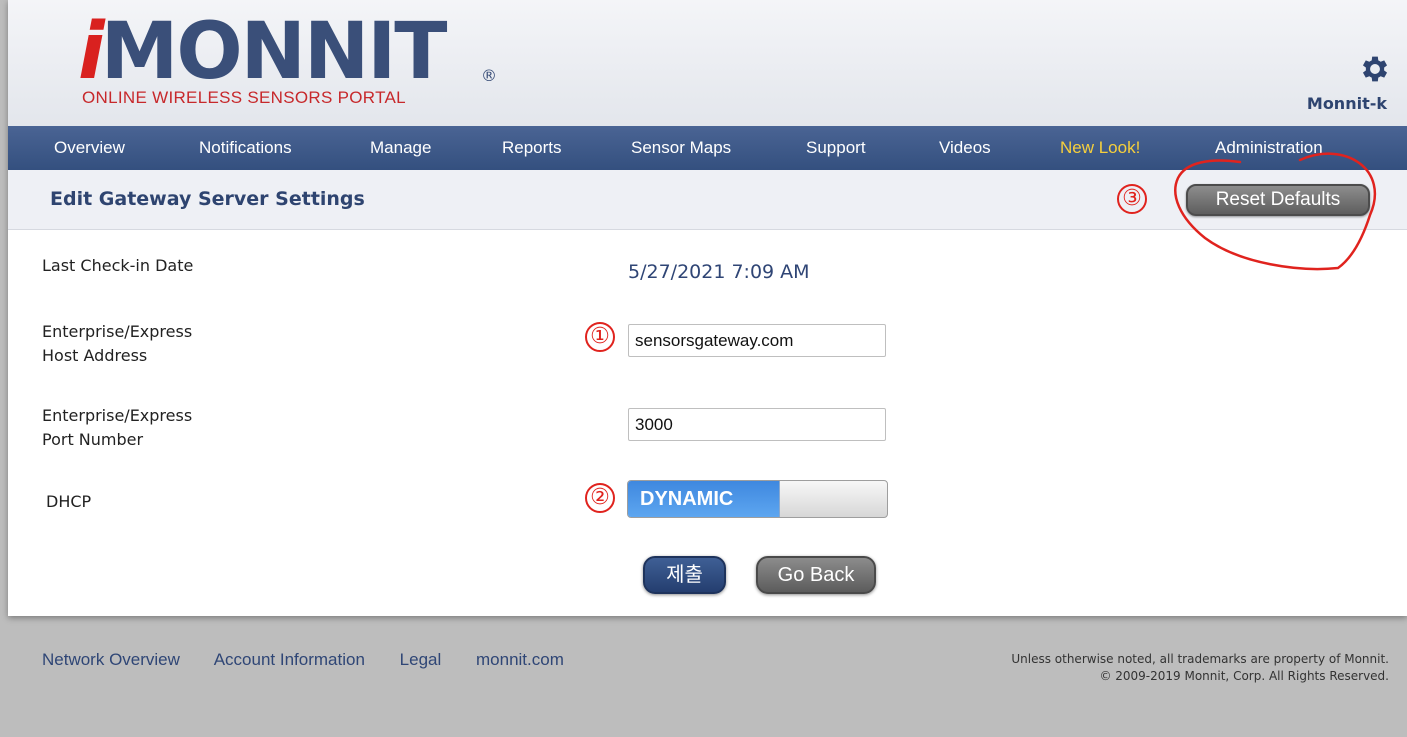  What do you see at coordinates (262, 52) in the screenshot?
I see `logo-text: iMONNIT` at bounding box center [262, 52].